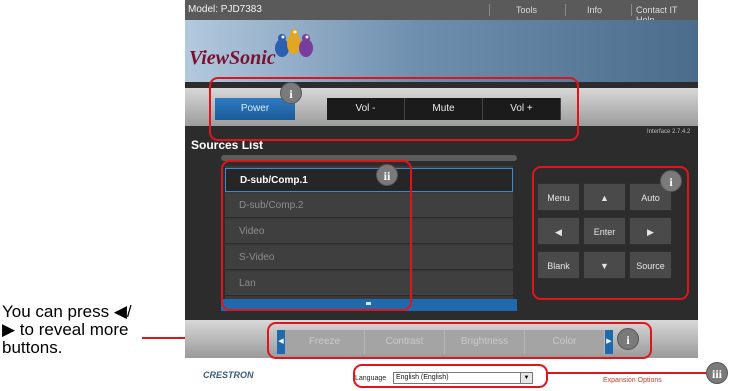 The height and width of the screenshot is (391, 730). Describe the element at coordinates (450, 376) in the screenshot. I see `highlight-language` at that location.